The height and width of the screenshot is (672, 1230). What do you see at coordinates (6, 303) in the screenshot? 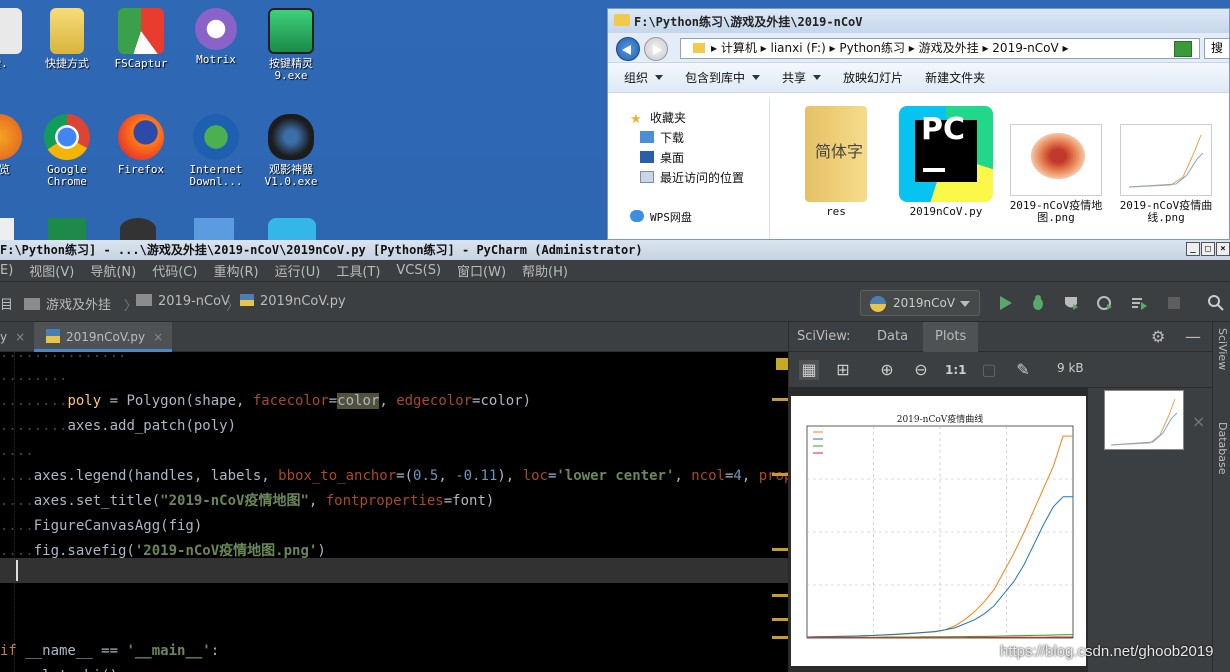
I see `breadcrumb-root: 目` at bounding box center [6, 303].